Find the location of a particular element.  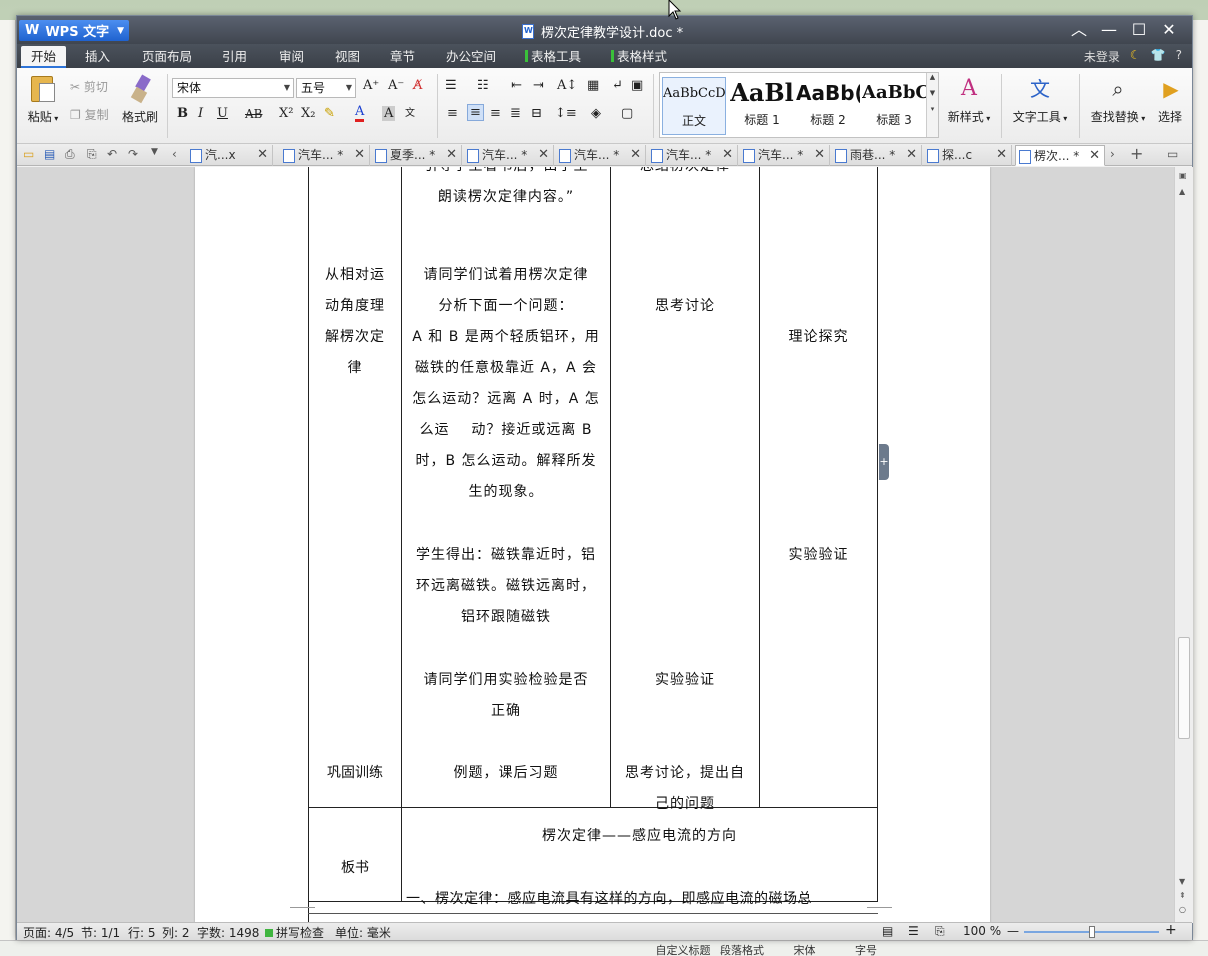

zoom-out-button: — is located at coordinates (1013, 931).